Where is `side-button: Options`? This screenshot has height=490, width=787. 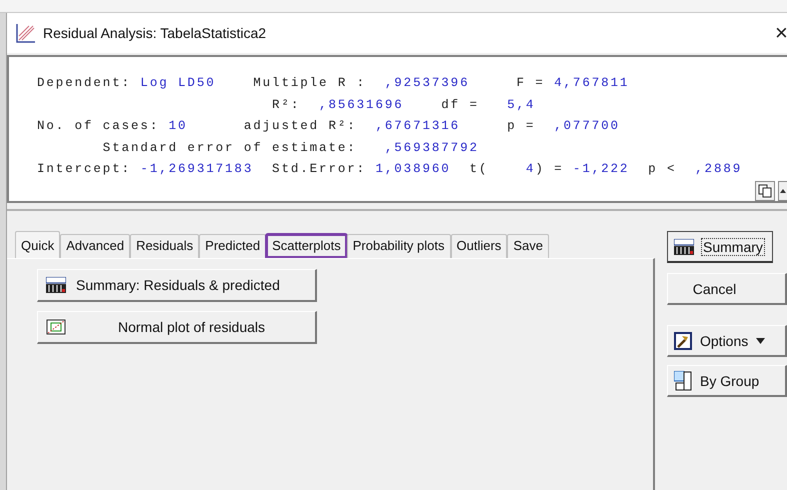 side-button: Options is located at coordinates (727, 341).